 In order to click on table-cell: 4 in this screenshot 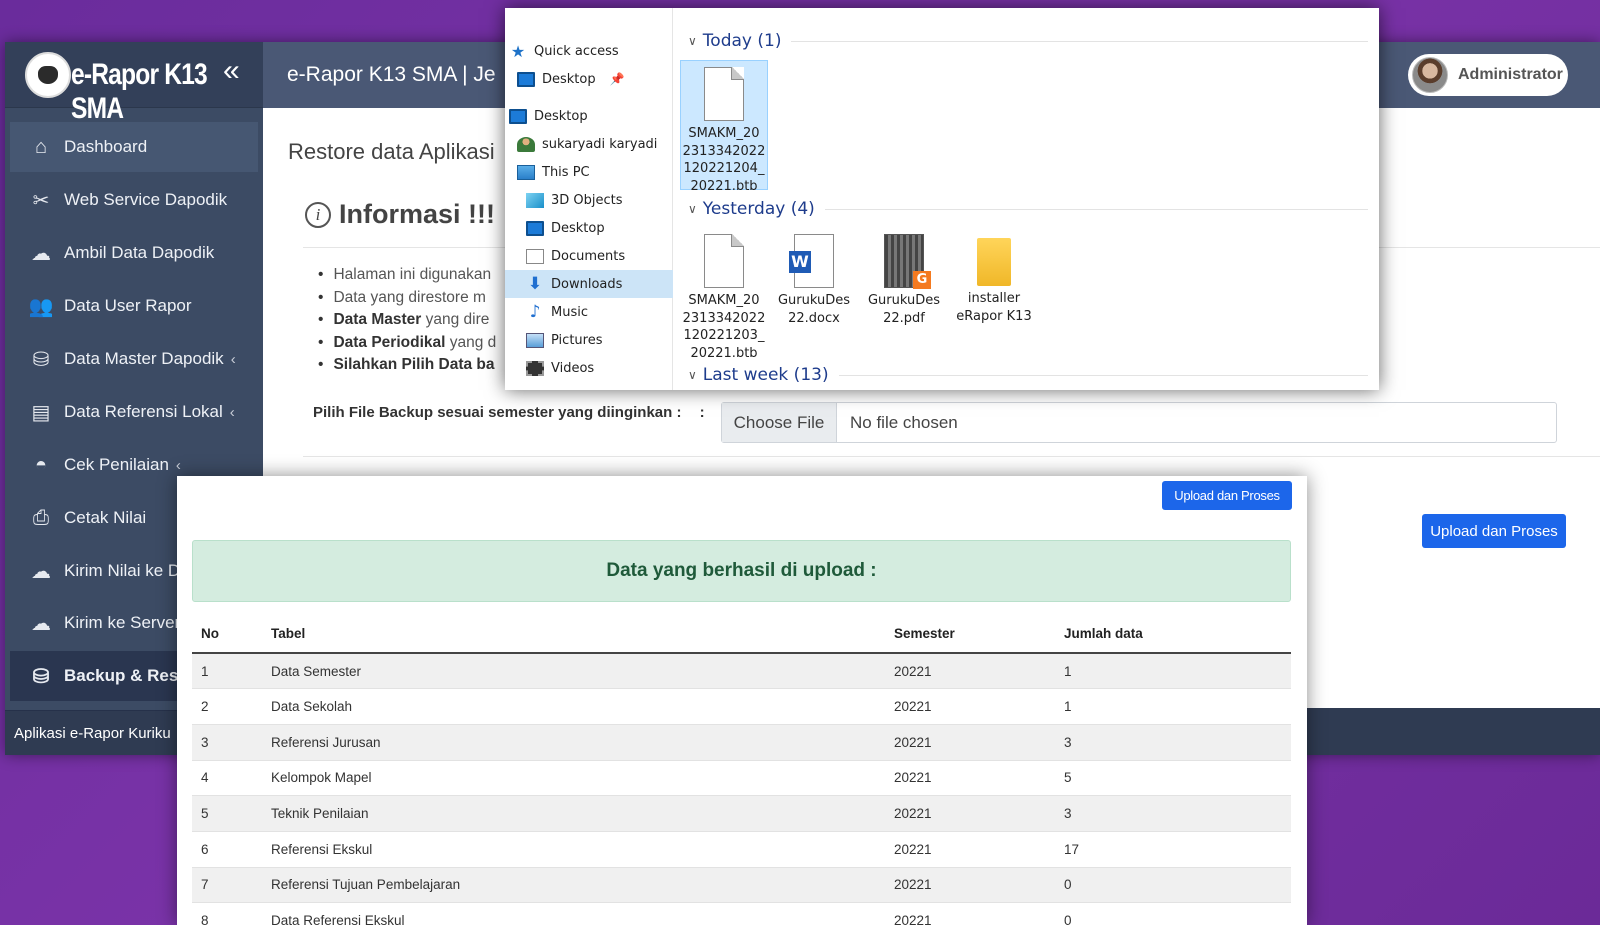, I will do `click(227, 777)`.